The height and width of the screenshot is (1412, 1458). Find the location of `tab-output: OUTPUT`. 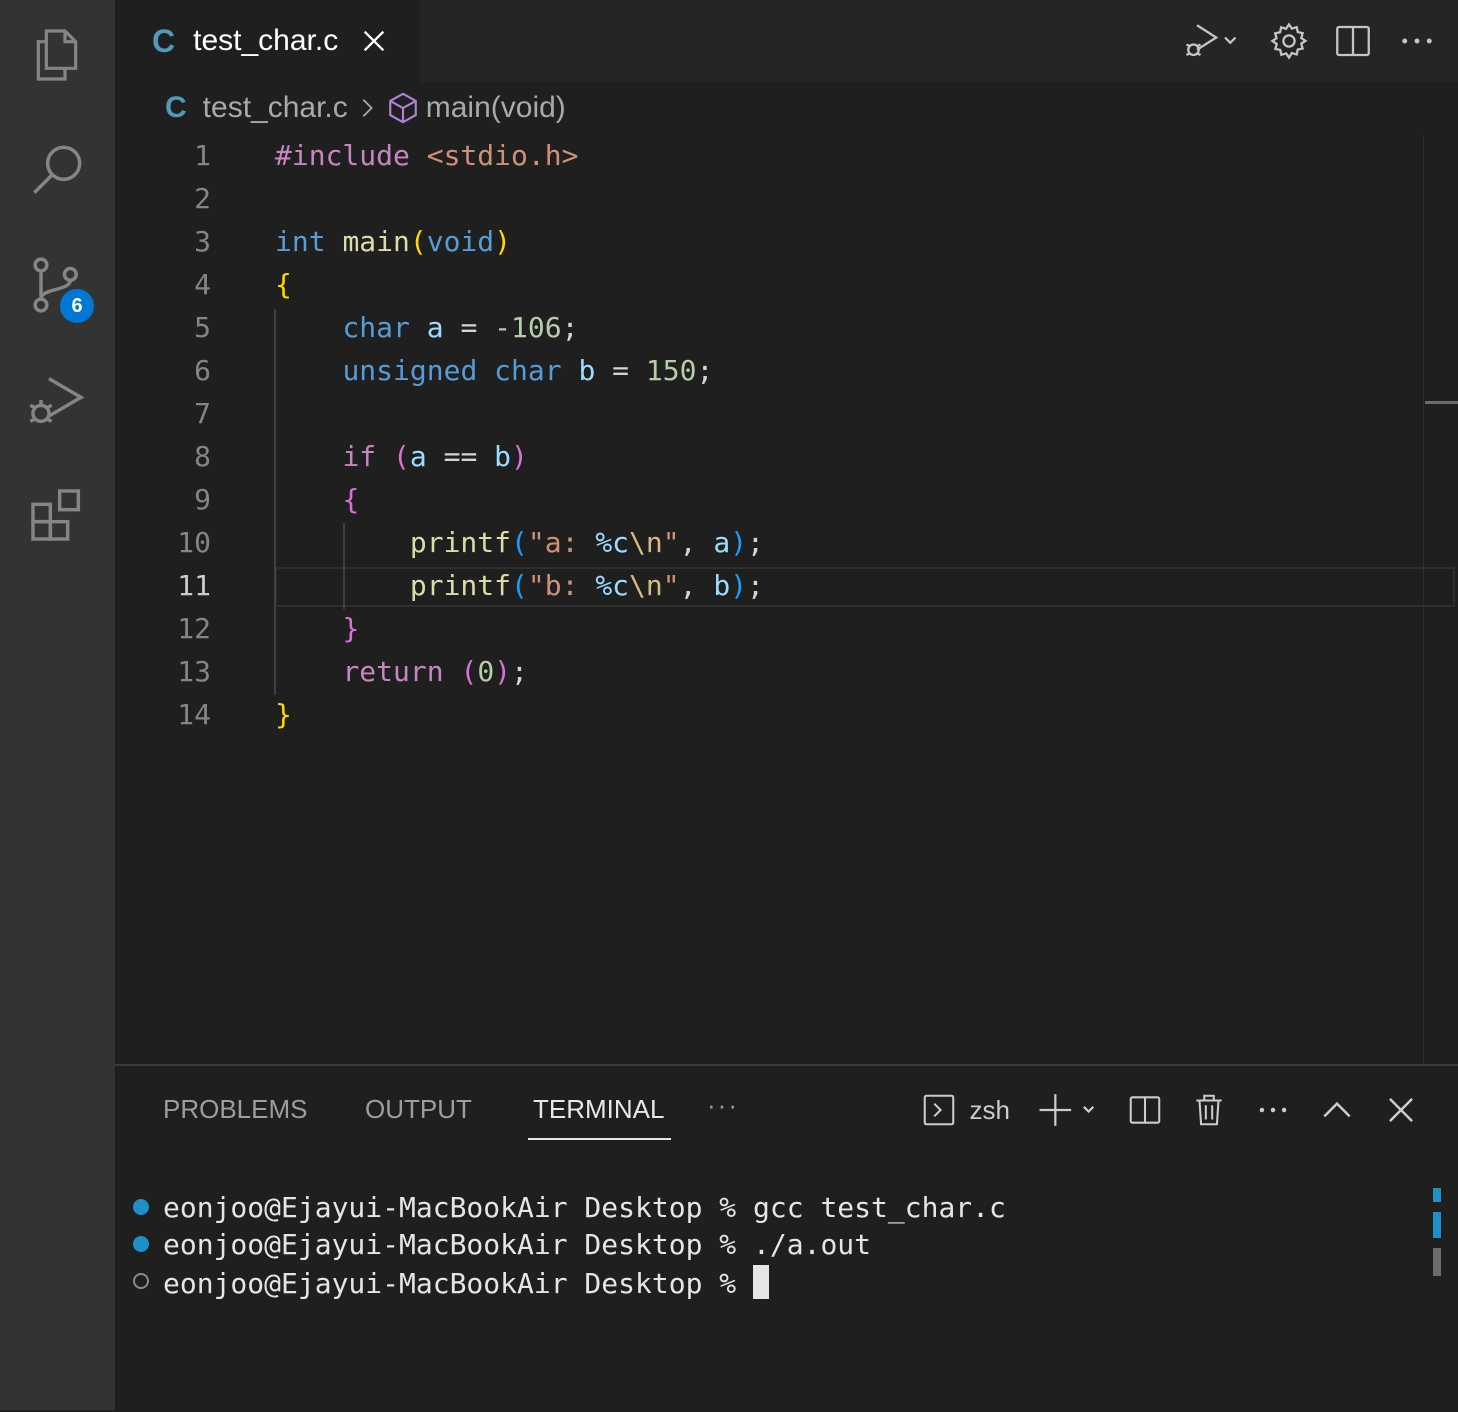

tab-output: OUTPUT is located at coordinates (418, 1109).